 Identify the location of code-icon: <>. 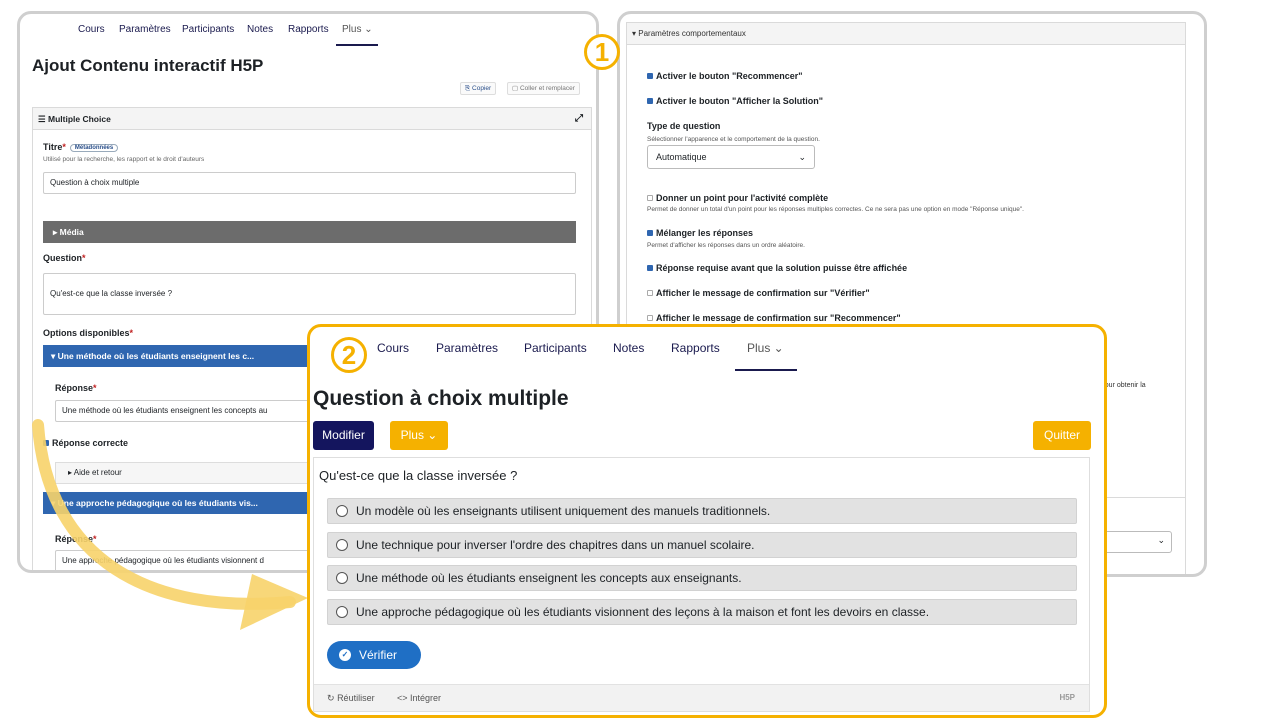
(402, 698).